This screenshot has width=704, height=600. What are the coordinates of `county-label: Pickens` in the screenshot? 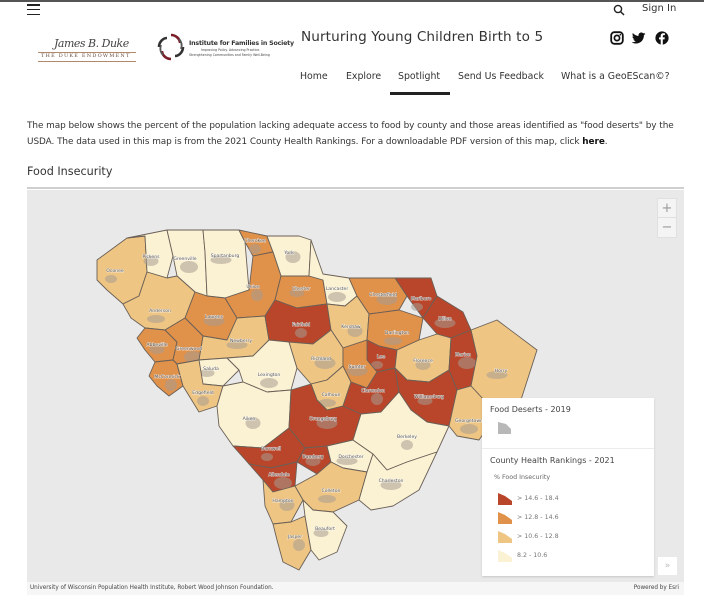 It's located at (151, 257).